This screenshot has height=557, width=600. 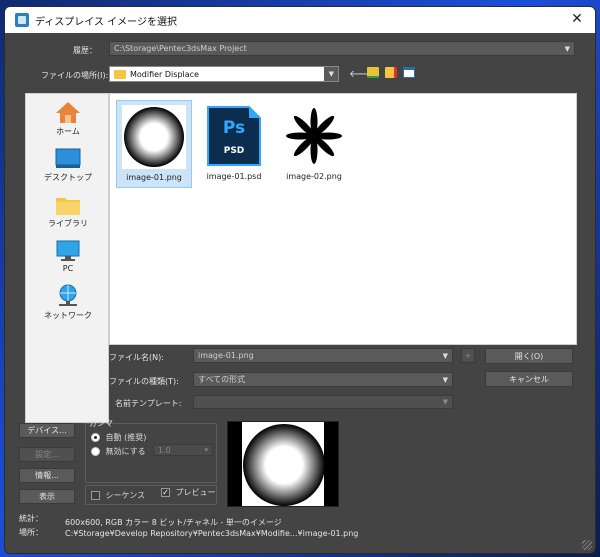 I want to click on ps-label: Ps, so click(x=234, y=128).